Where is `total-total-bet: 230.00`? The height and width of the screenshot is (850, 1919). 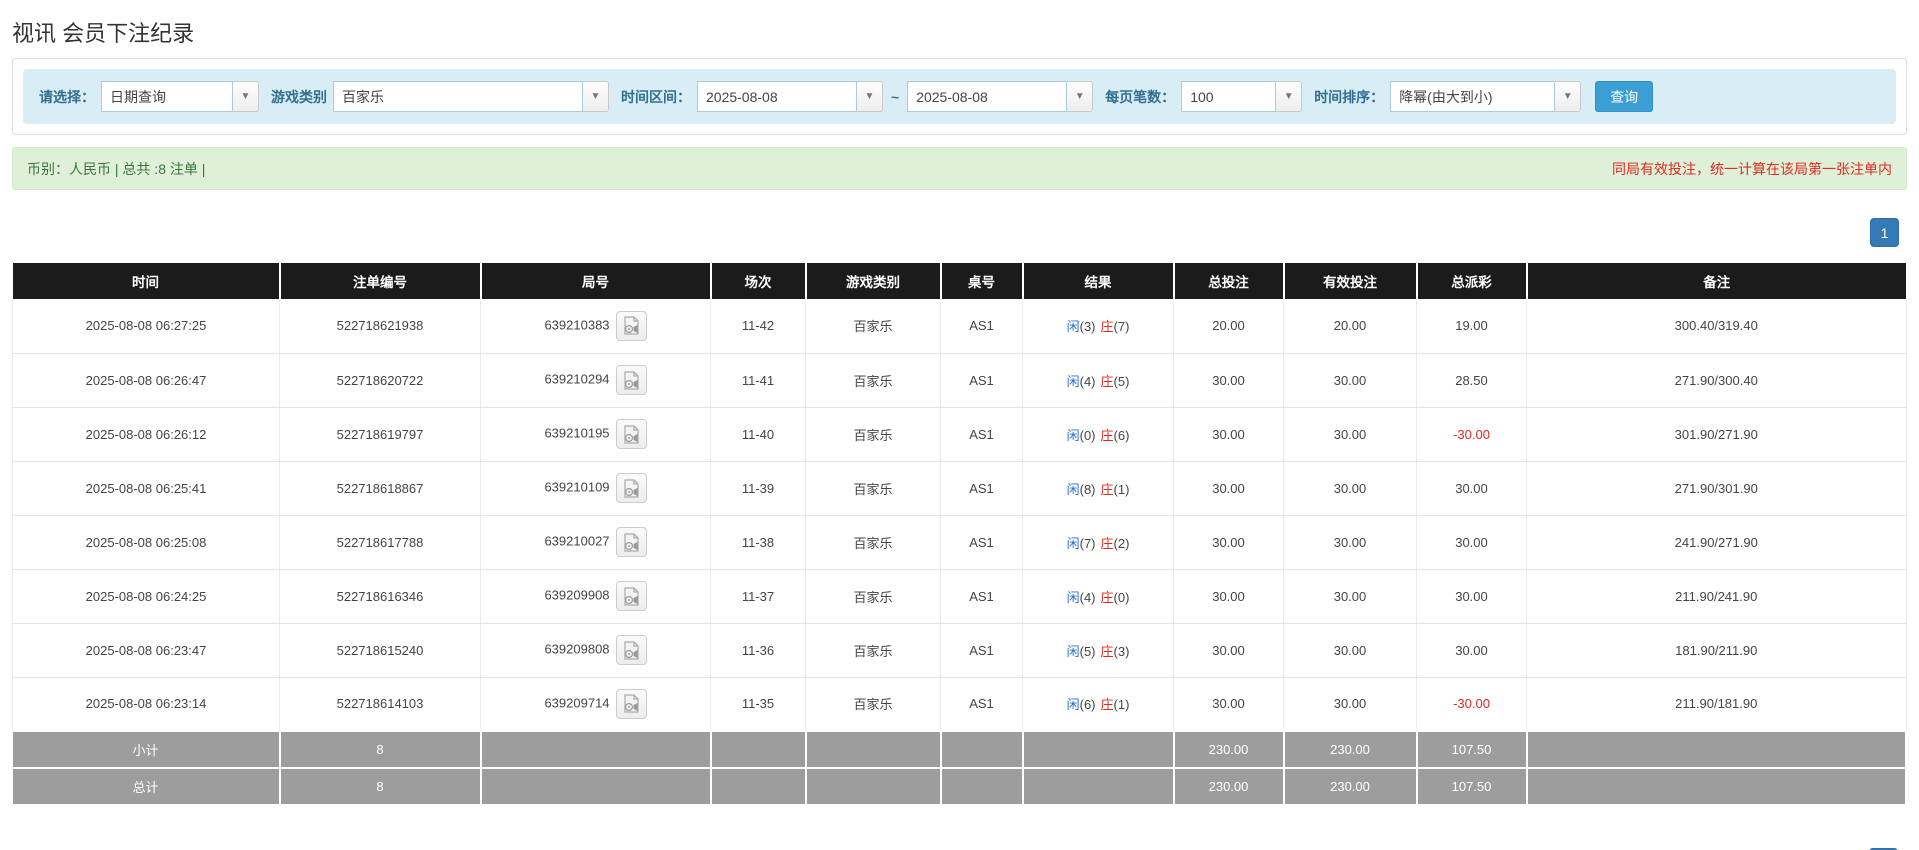
total-total-bet: 230.00 is located at coordinates (1229, 786).